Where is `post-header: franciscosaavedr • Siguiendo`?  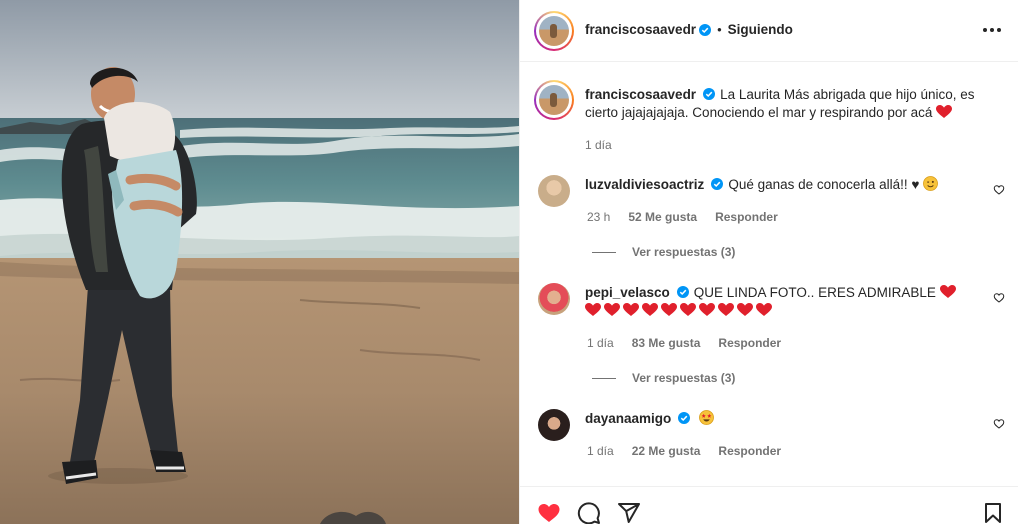
post-header: franciscosaavedr • Siguiendo is located at coordinates (769, 31).